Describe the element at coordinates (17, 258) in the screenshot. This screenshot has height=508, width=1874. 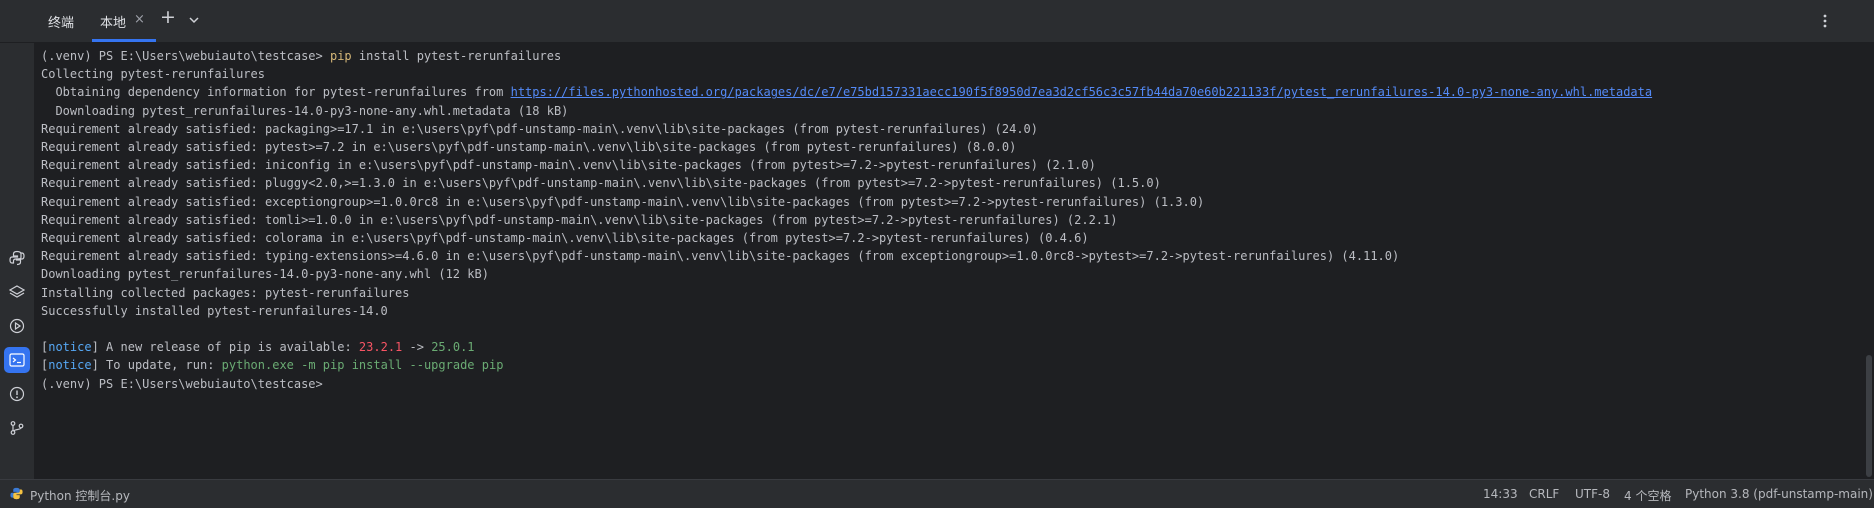
I see `python-console-icon` at that location.